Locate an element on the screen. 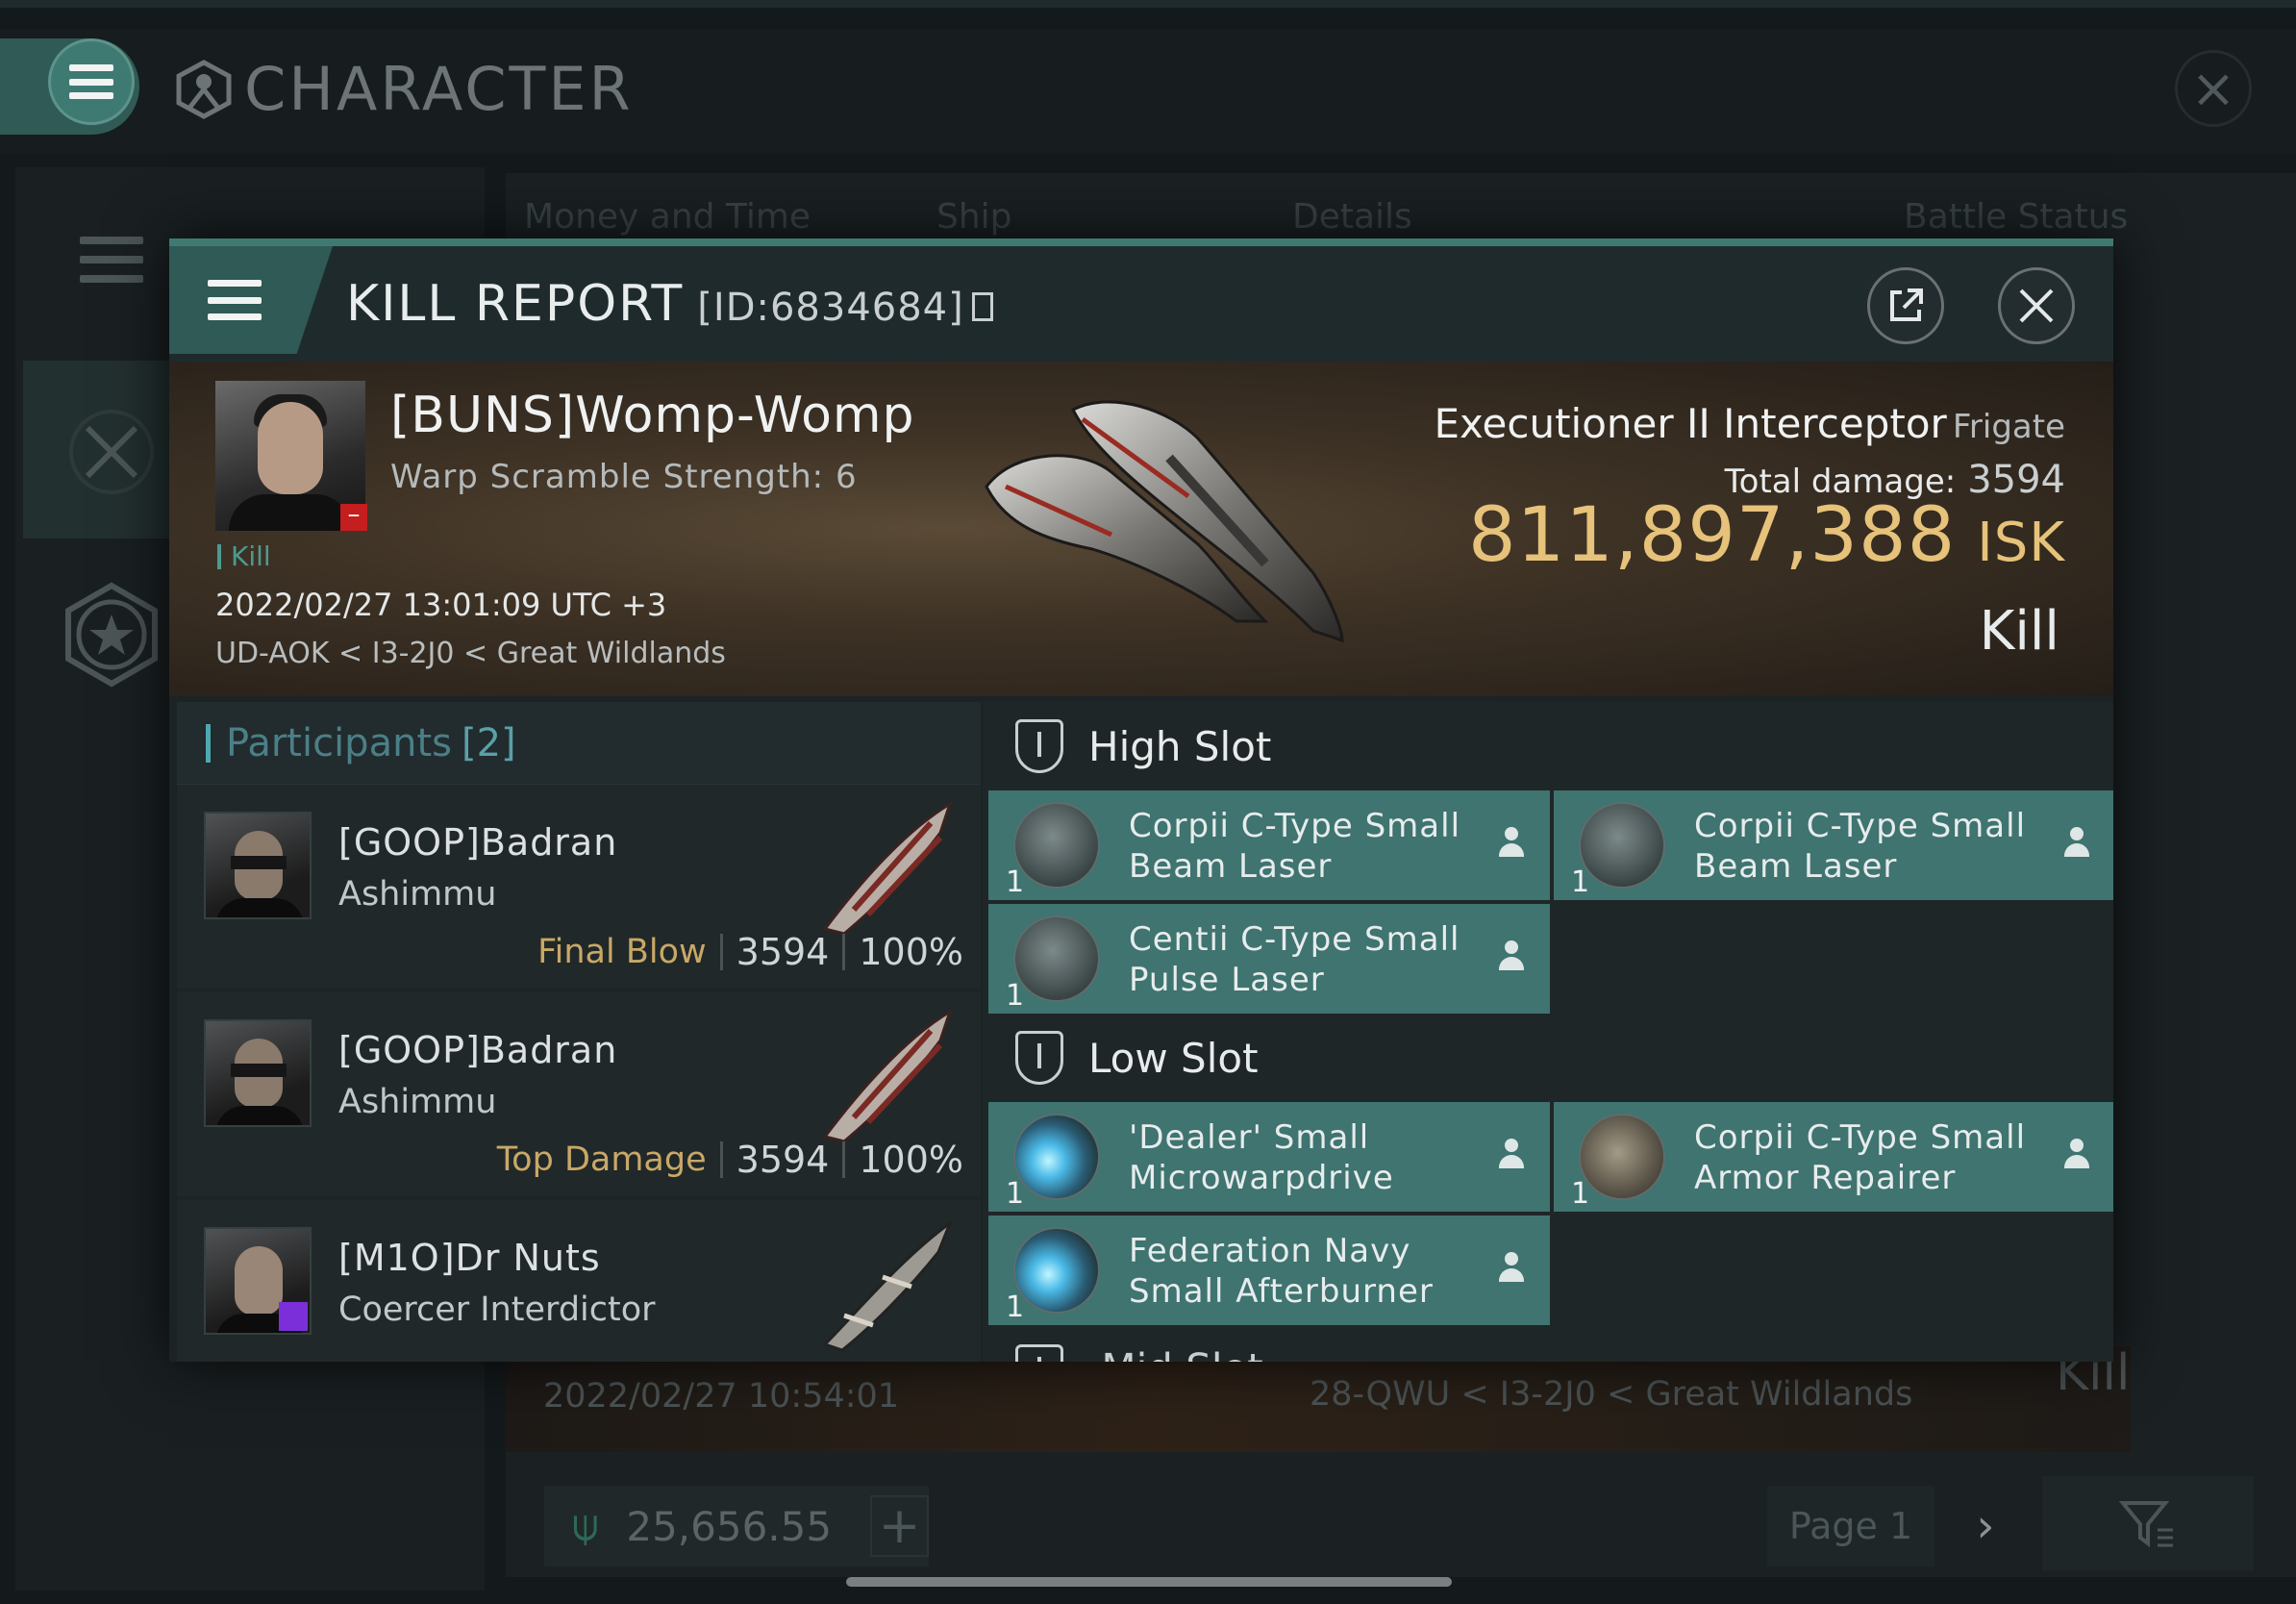 The height and width of the screenshot is (1604, 2296). kill-tag: Kill is located at coordinates (244, 556).